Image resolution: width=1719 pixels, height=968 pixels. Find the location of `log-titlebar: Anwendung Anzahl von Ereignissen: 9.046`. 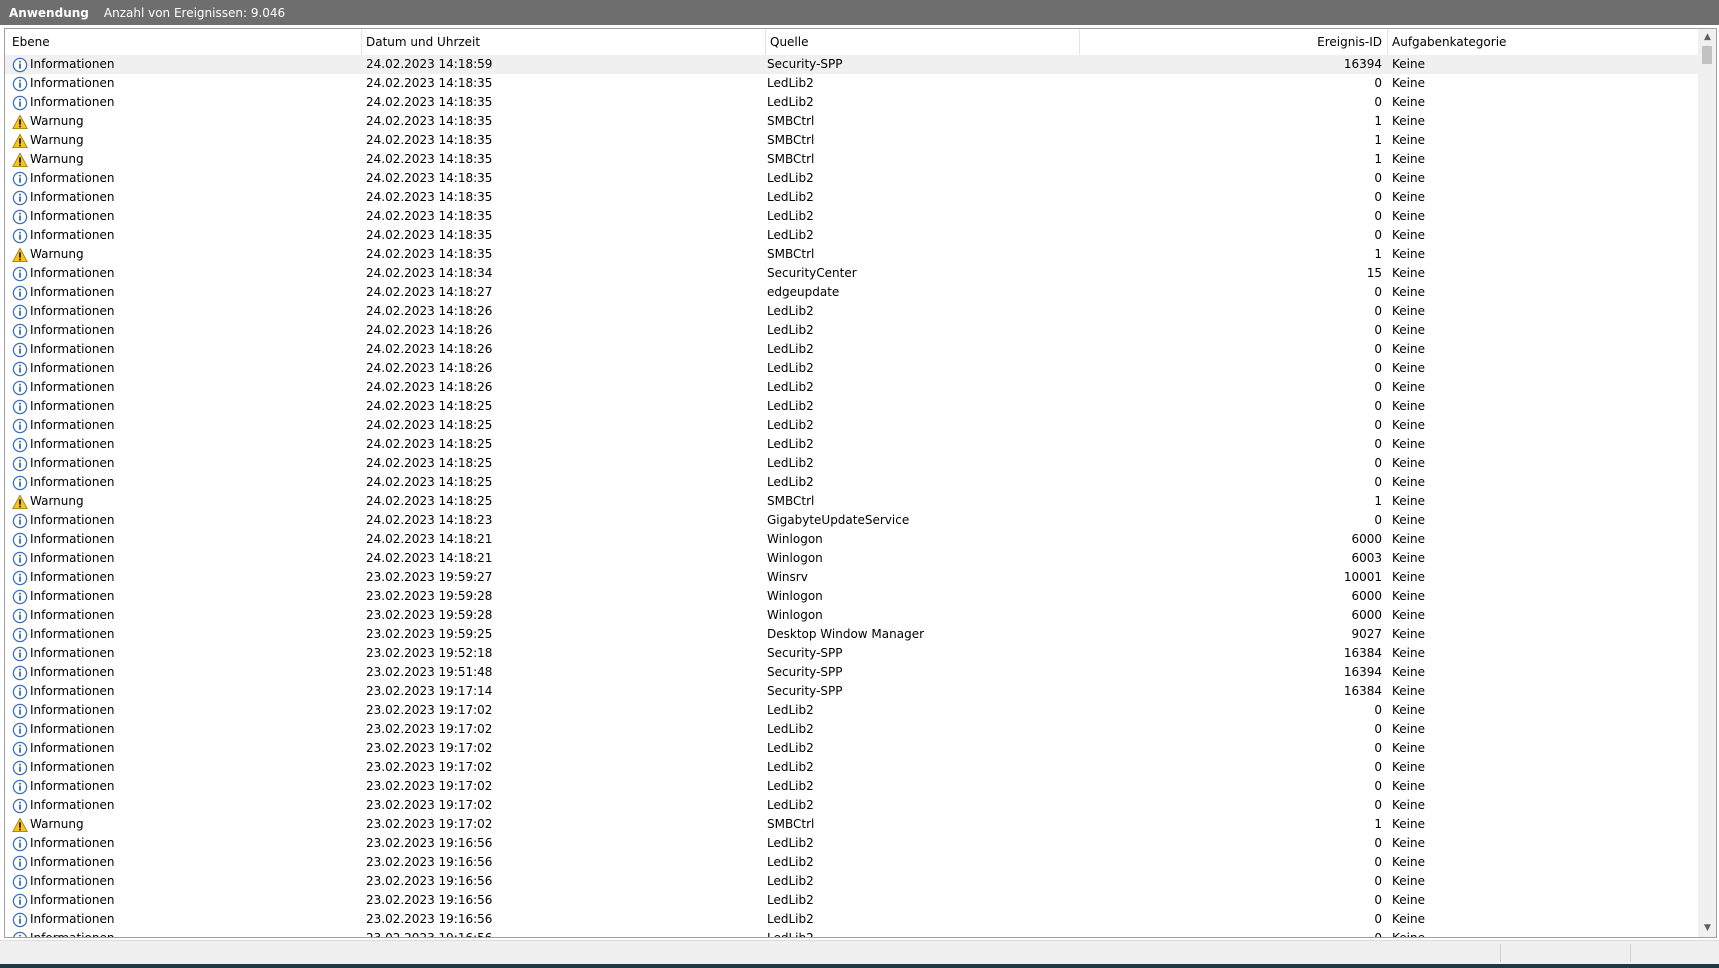

log-titlebar: Anwendung Anzahl von Ereignissen: 9.046 is located at coordinates (859, 12).